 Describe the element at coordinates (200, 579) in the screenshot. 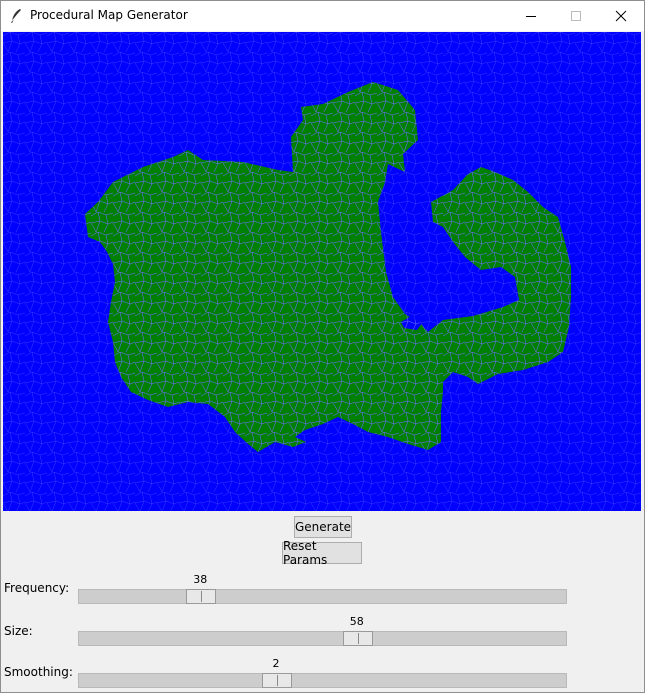

I see `frequency-value: 38` at that location.